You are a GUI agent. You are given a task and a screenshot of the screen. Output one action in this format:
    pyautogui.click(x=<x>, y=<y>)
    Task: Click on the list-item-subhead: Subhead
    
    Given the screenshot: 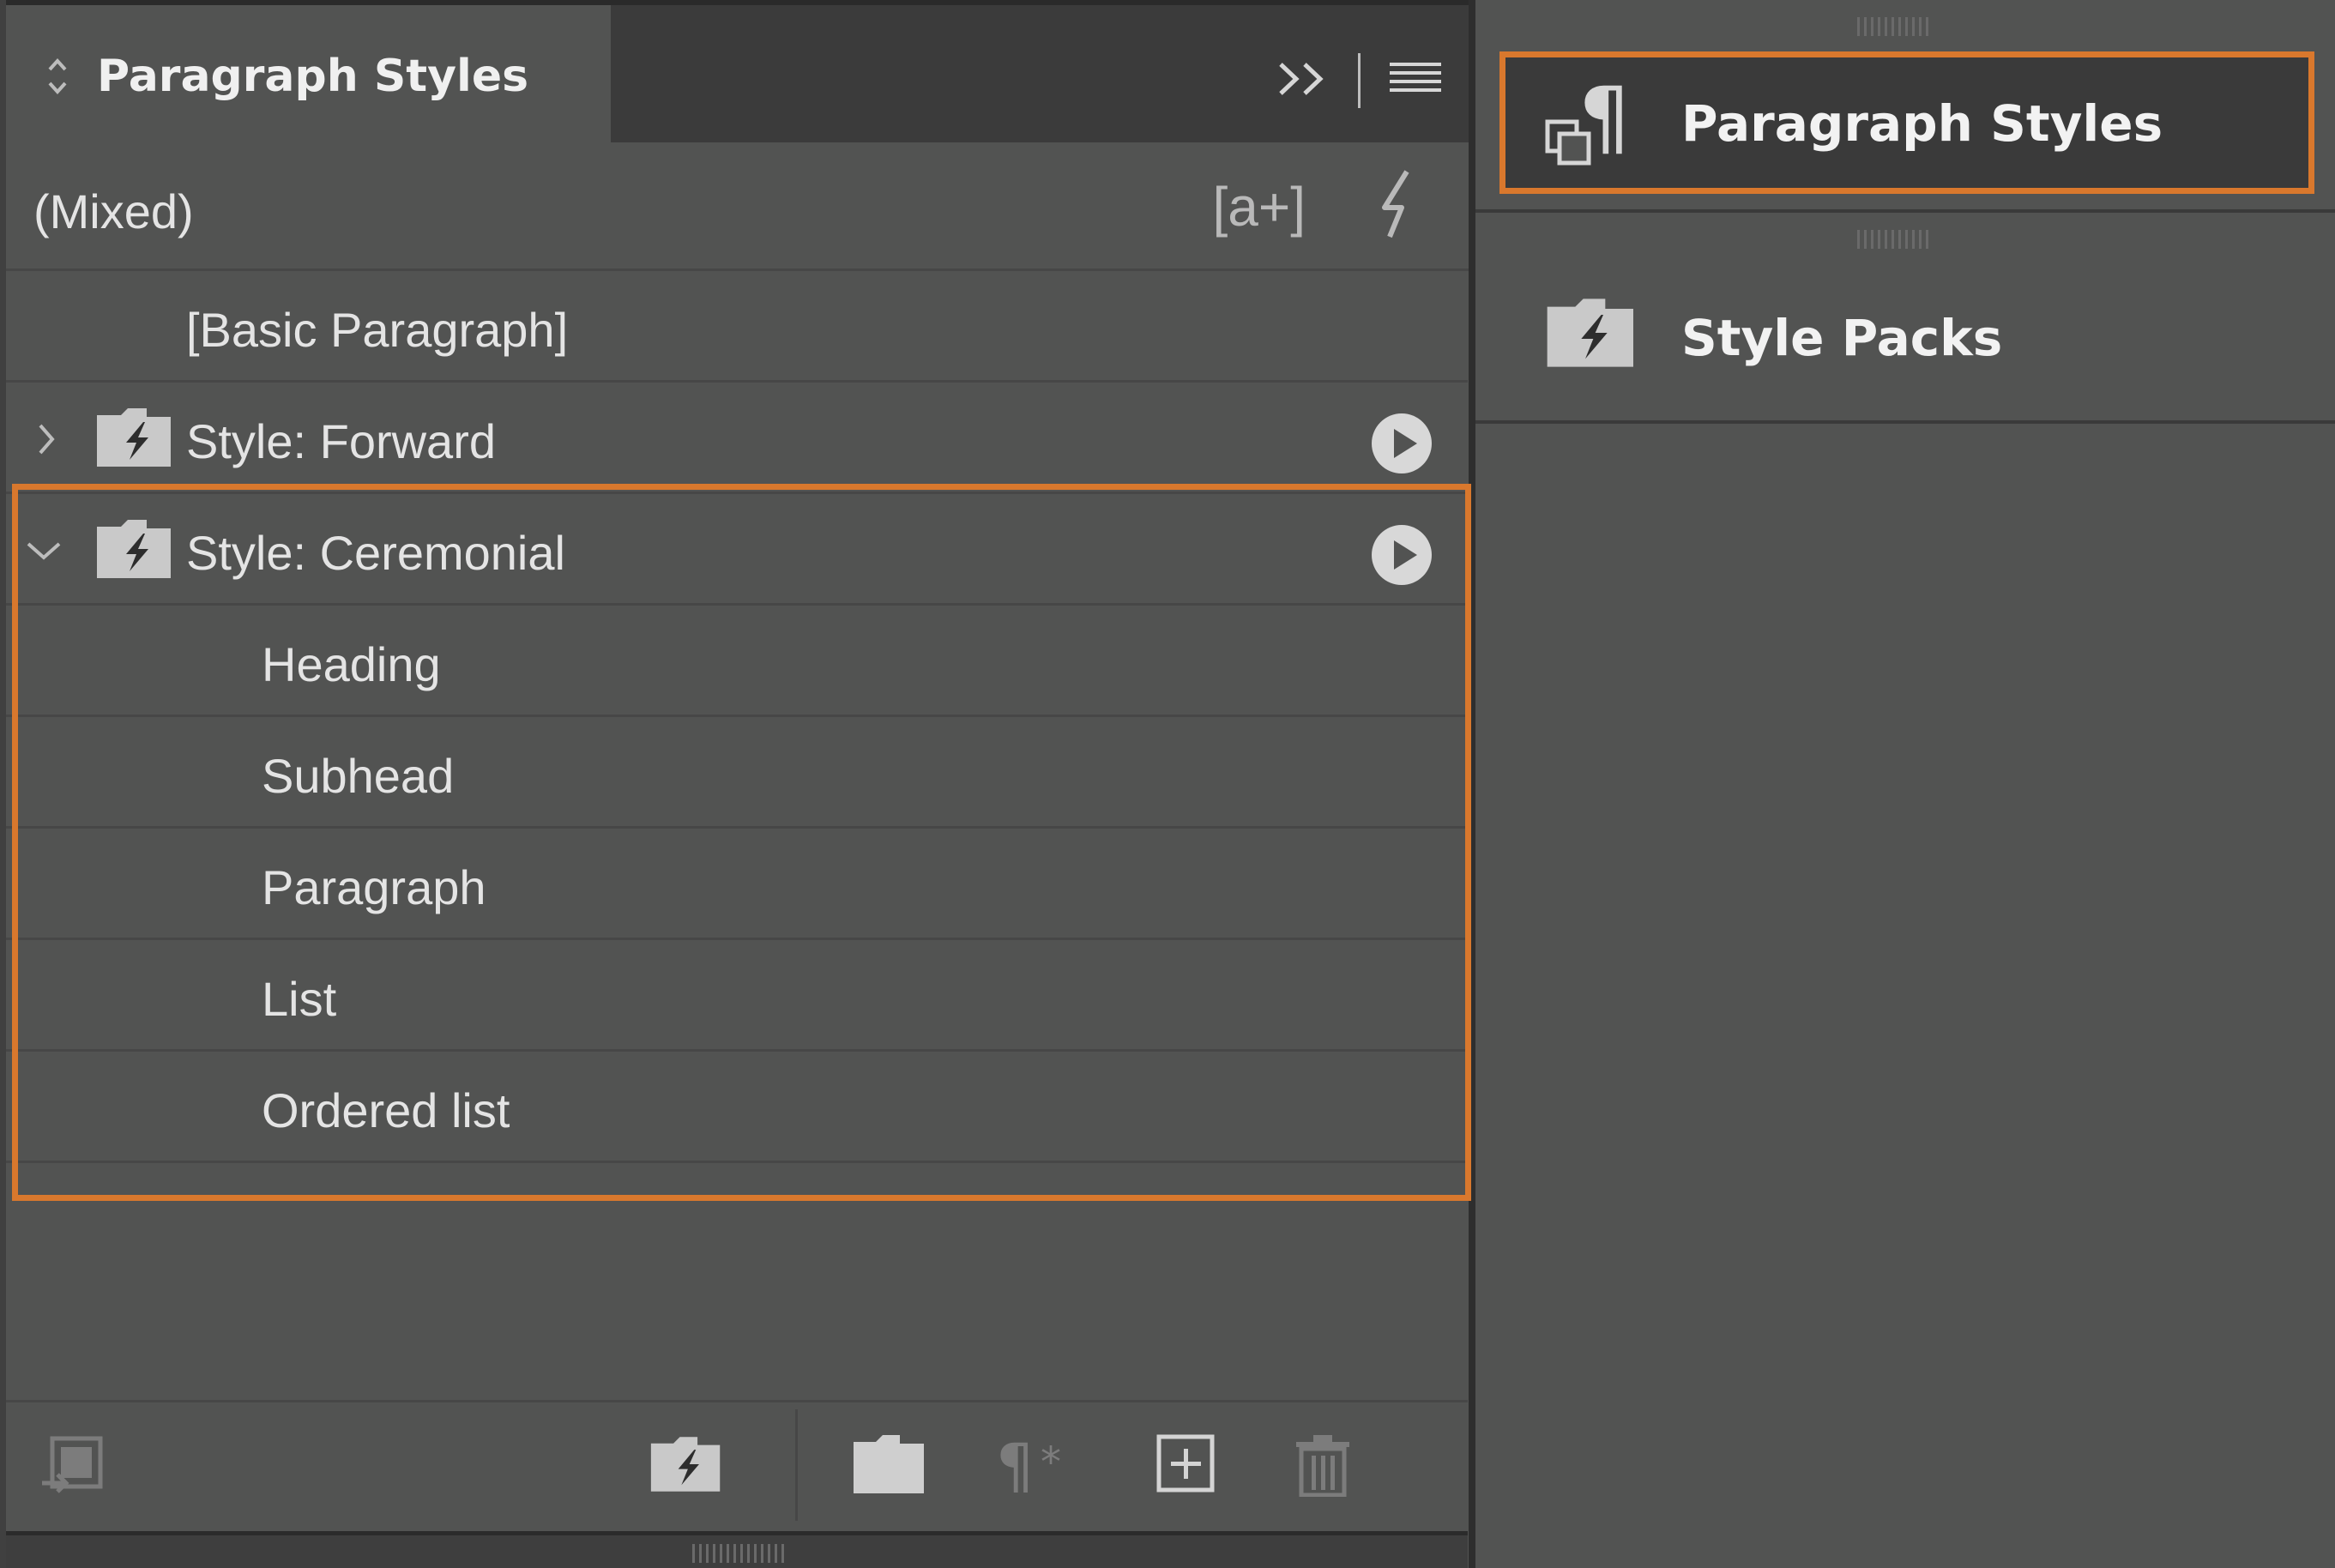 What is the action you would take?
    pyautogui.click(x=737, y=773)
    